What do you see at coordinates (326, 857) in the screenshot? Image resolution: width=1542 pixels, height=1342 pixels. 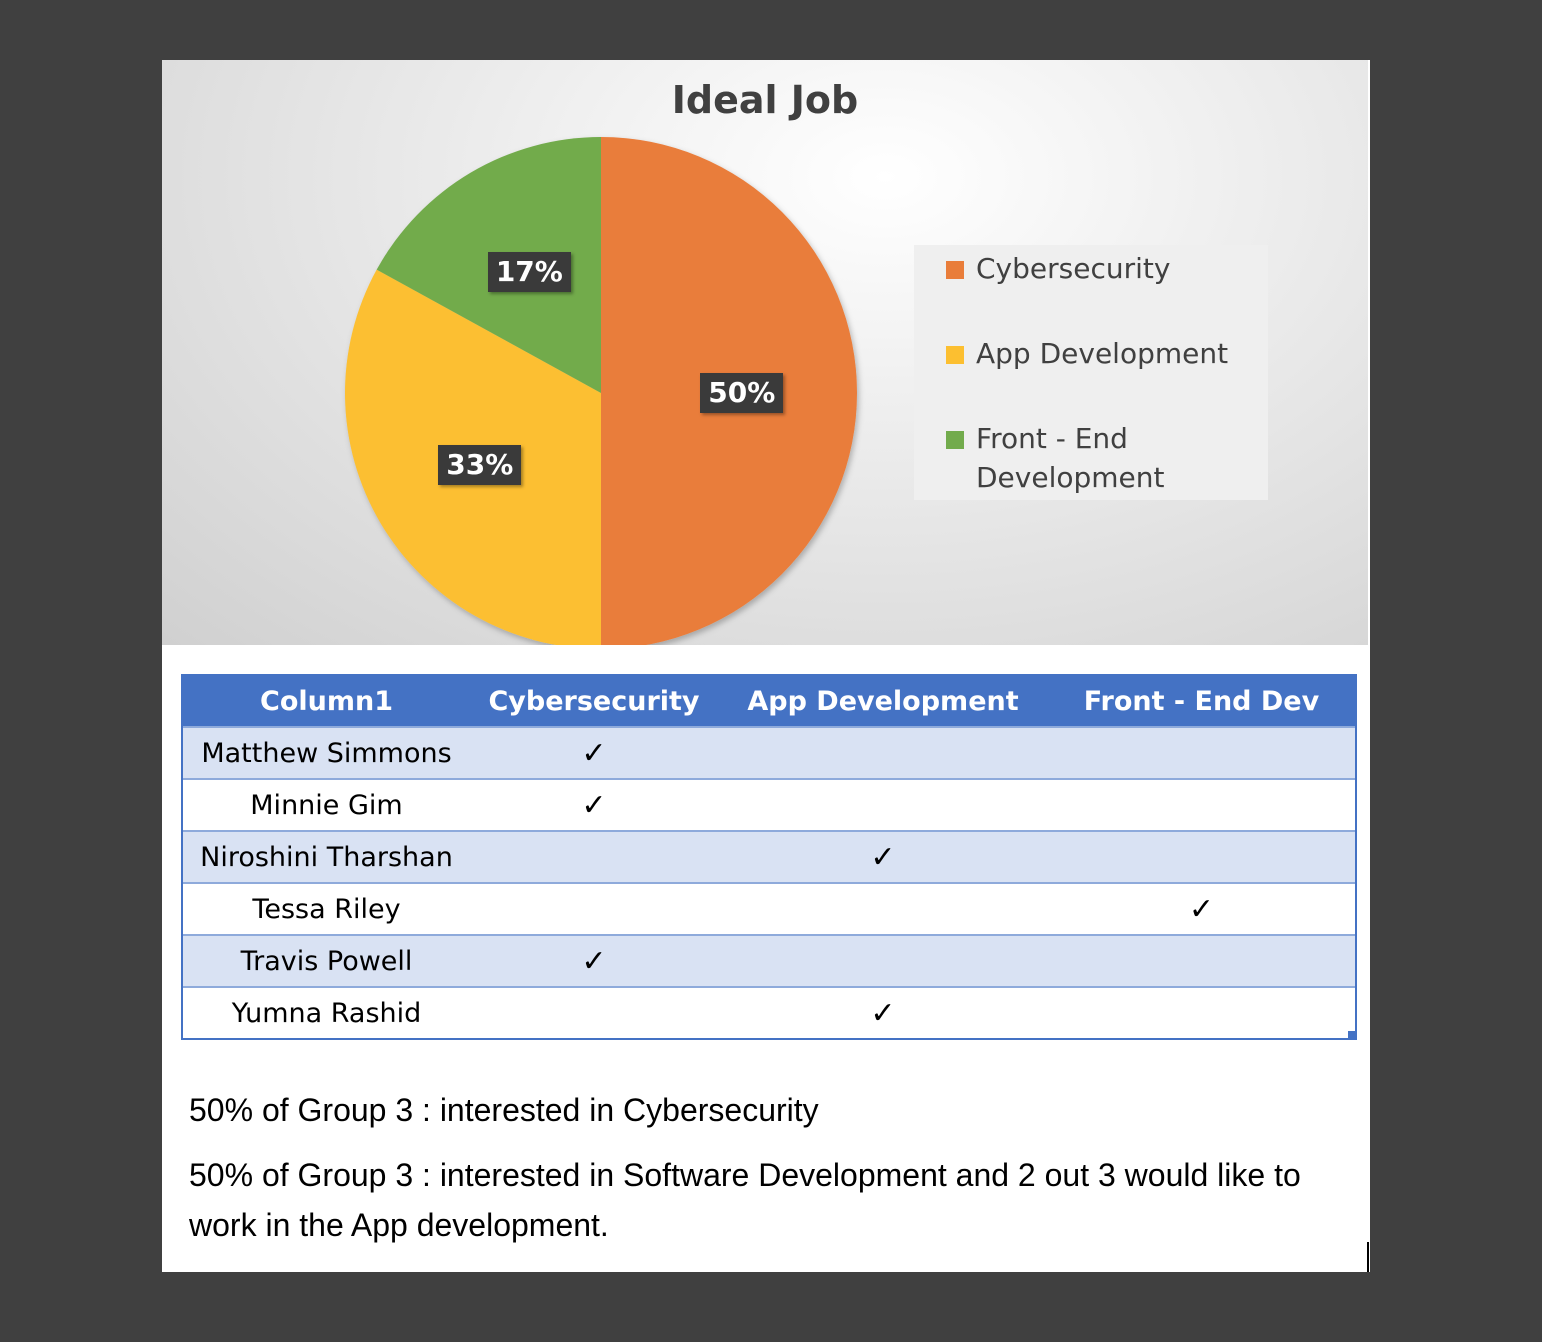 I see `row-name-cell: Niroshini Tharshan` at bounding box center [326, 857].